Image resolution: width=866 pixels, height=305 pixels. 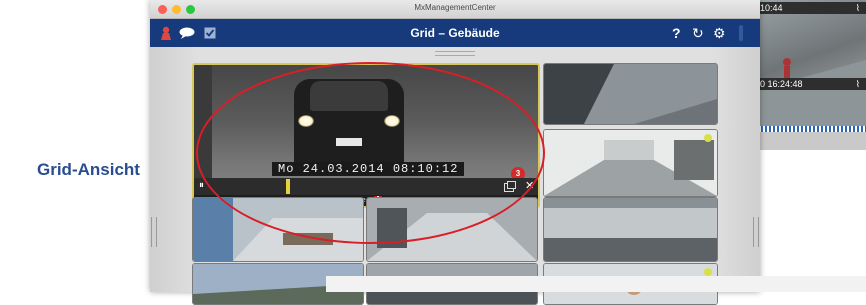 I want to click on camera-video-office, so click(x=278, y=229).